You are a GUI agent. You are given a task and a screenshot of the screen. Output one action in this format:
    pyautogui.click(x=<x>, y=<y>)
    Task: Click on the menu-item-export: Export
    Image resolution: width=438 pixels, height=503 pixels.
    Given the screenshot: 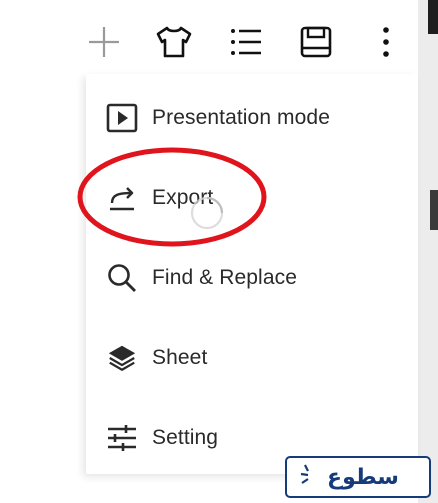 What is the action you would take?
    pyautogui.click(x=252, y=198)
    